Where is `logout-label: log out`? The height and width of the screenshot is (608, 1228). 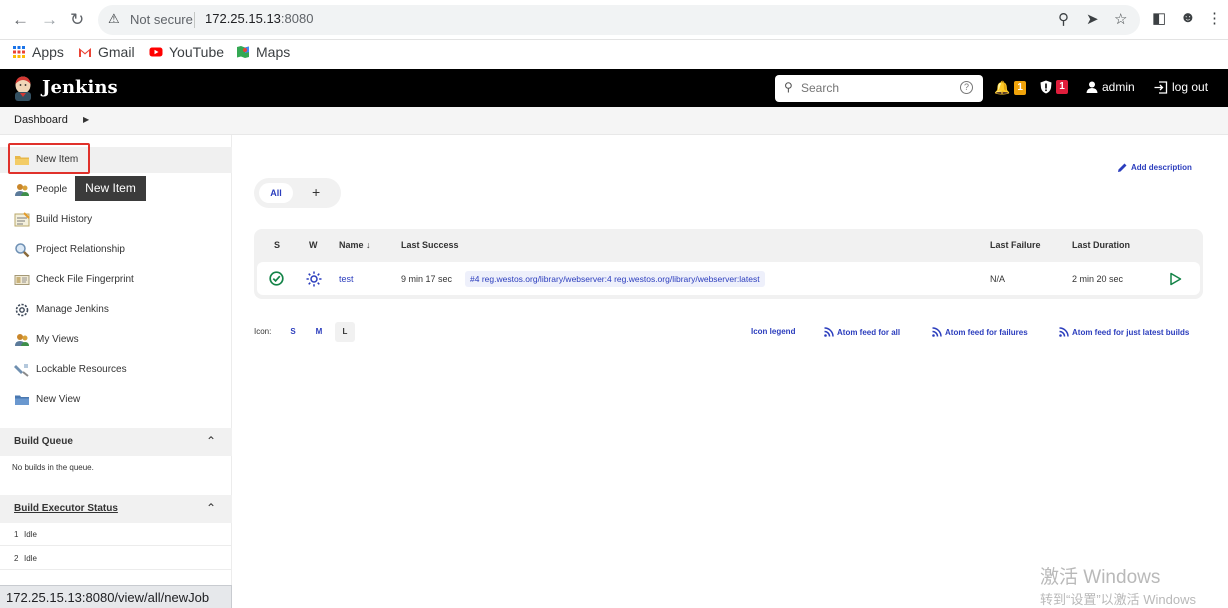 logout-label: log out is located at coordinates (1190, 87).